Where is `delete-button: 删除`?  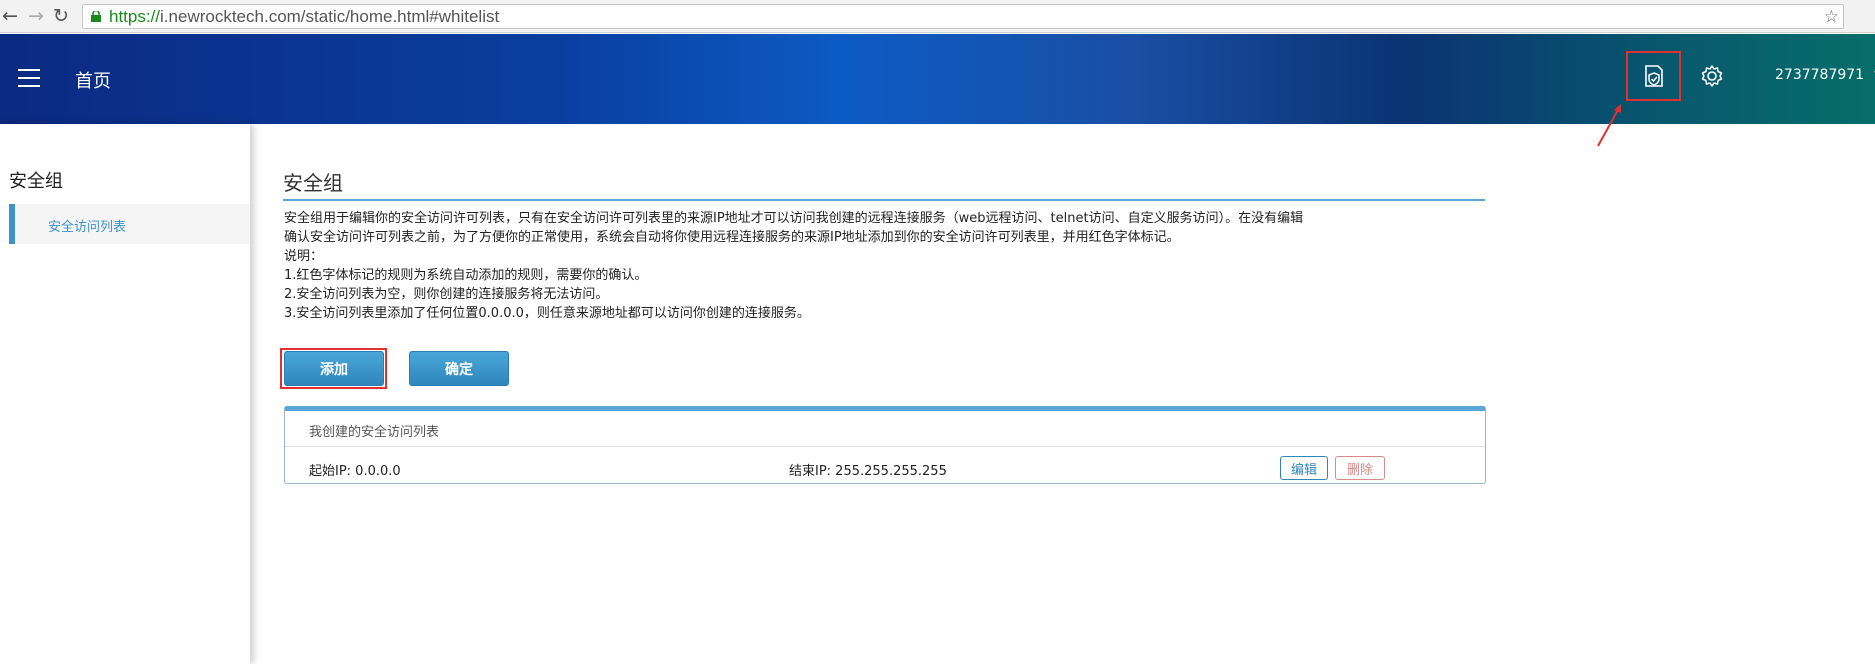 delete-button: 删除 is located at coordinates (1360, 468).